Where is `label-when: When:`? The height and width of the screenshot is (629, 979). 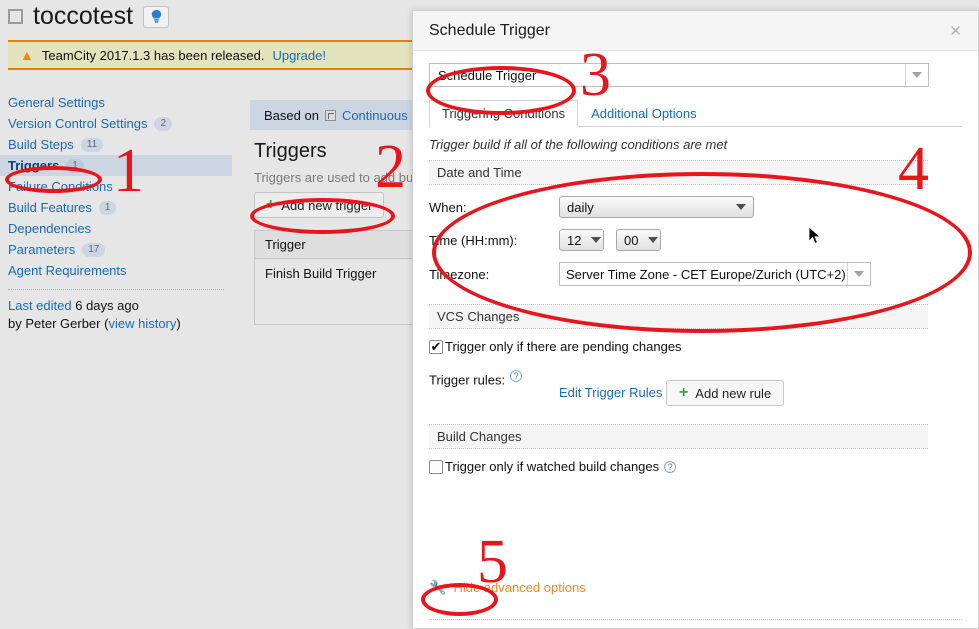 label-when: When: is located at coordinates (448, 207).